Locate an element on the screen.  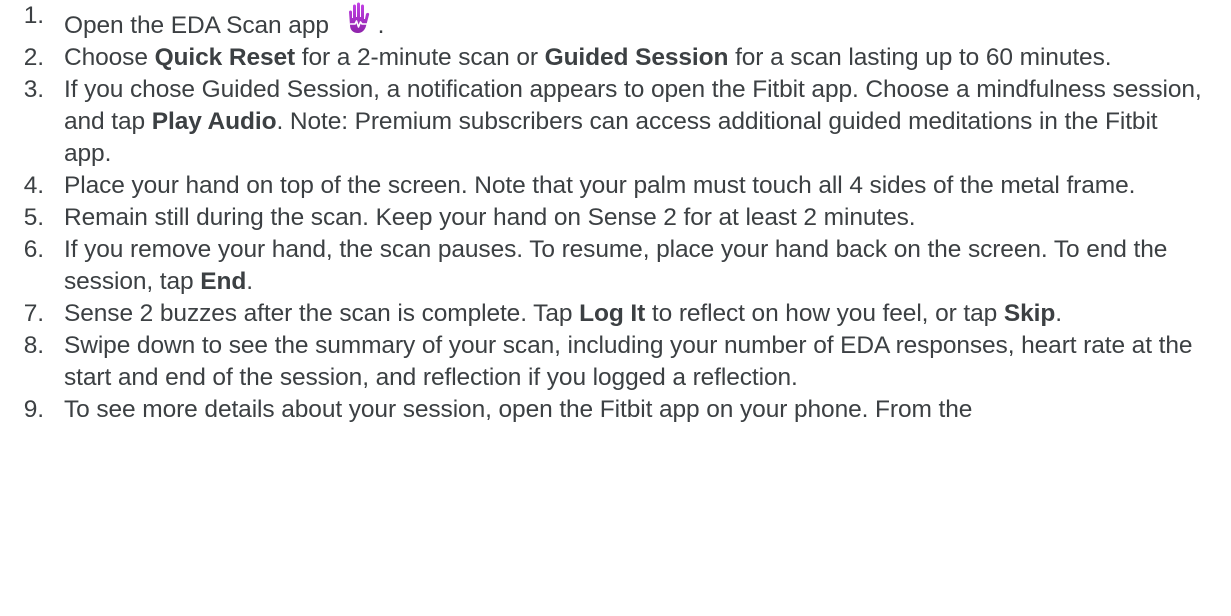
step-emphasis: Quick Reset is located at coordinates (225, 57).